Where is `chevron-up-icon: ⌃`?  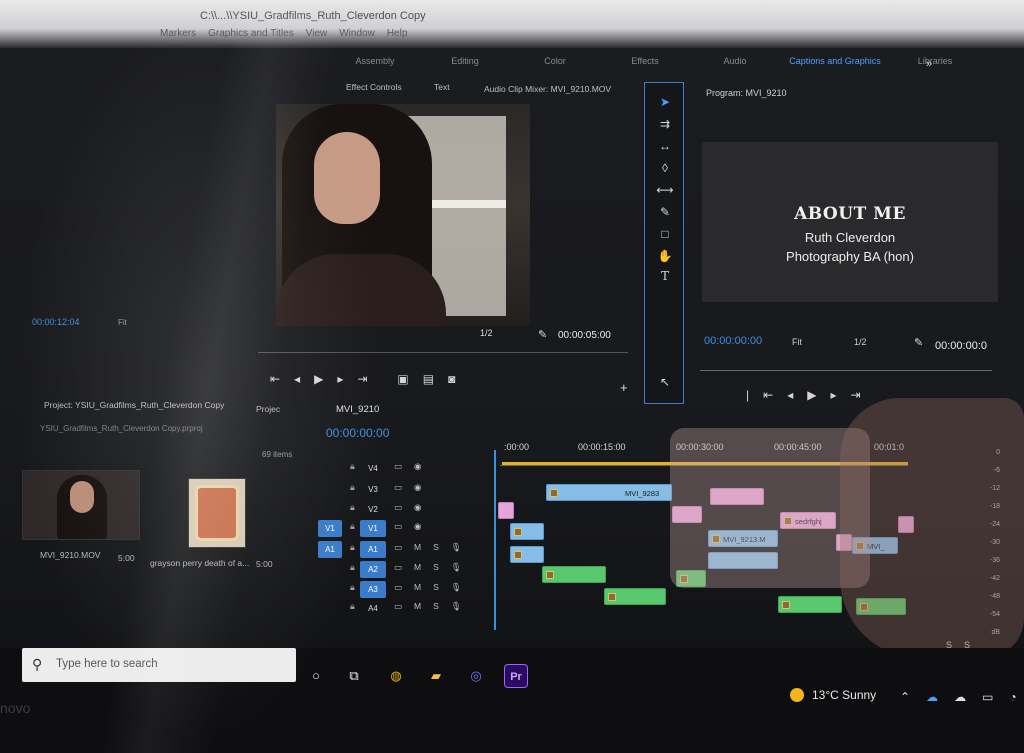 chevron-up-icon: ⌃ is located at coordinates (905, 697).